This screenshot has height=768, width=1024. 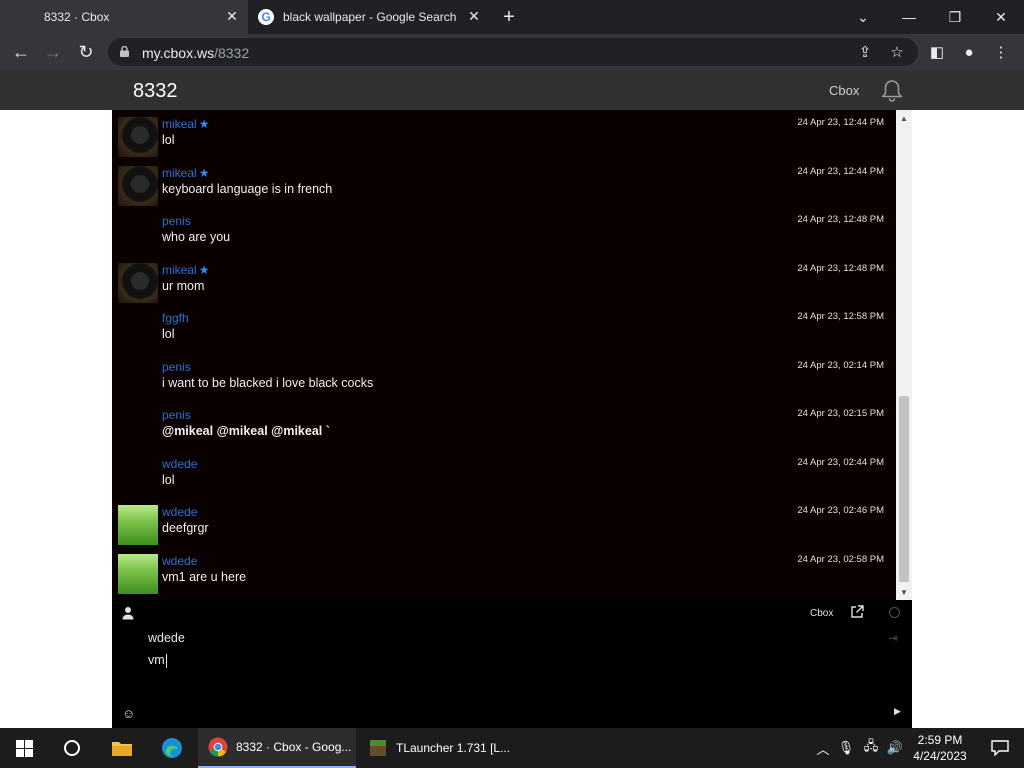 I want to click on message-timestamp: 24 Apr 23, 02:15 PM, so click(x=840, y=413).